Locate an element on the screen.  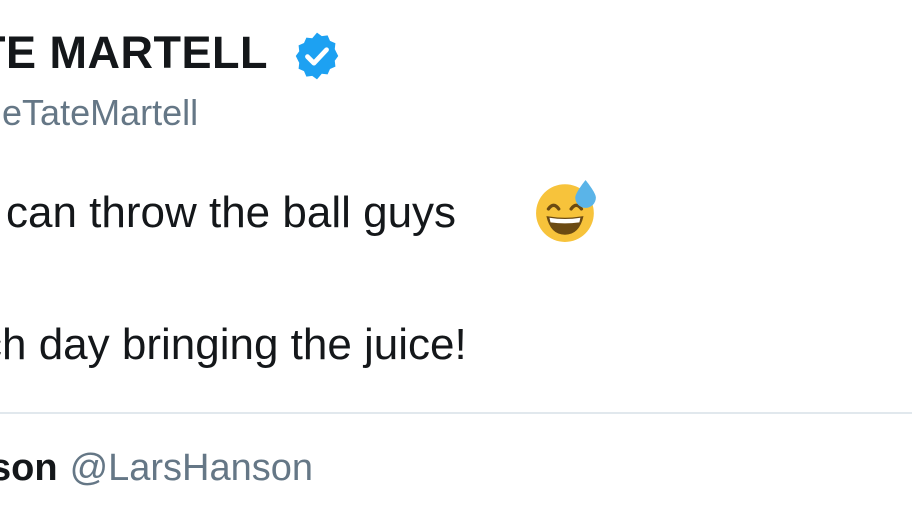
divider is located at coordinates (456, 413).